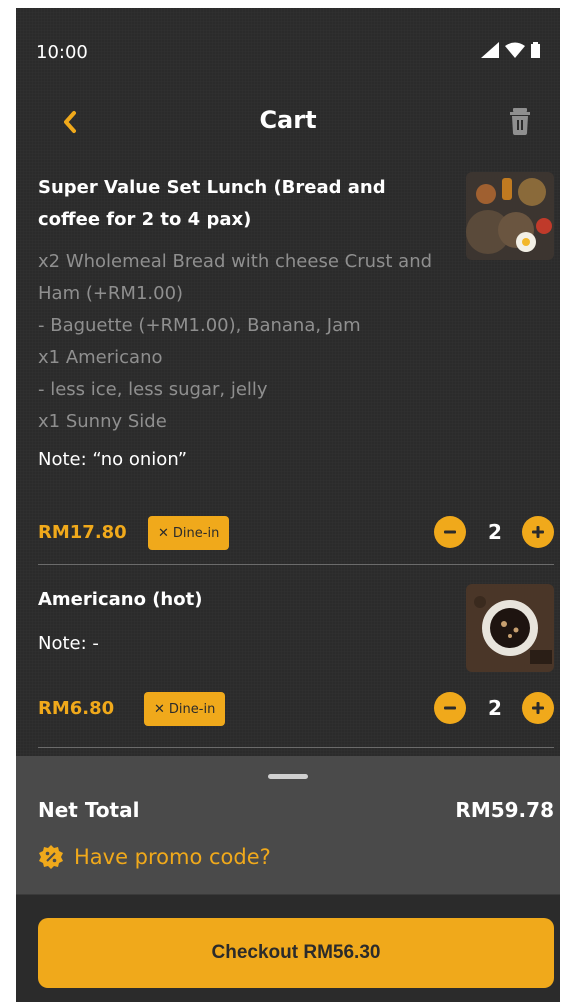 The width and height of the screenshot is (571, 1006). Describe the element at coordinates (89, 810) in the screenshot. I see `net-total-label: Net Total` at that location.